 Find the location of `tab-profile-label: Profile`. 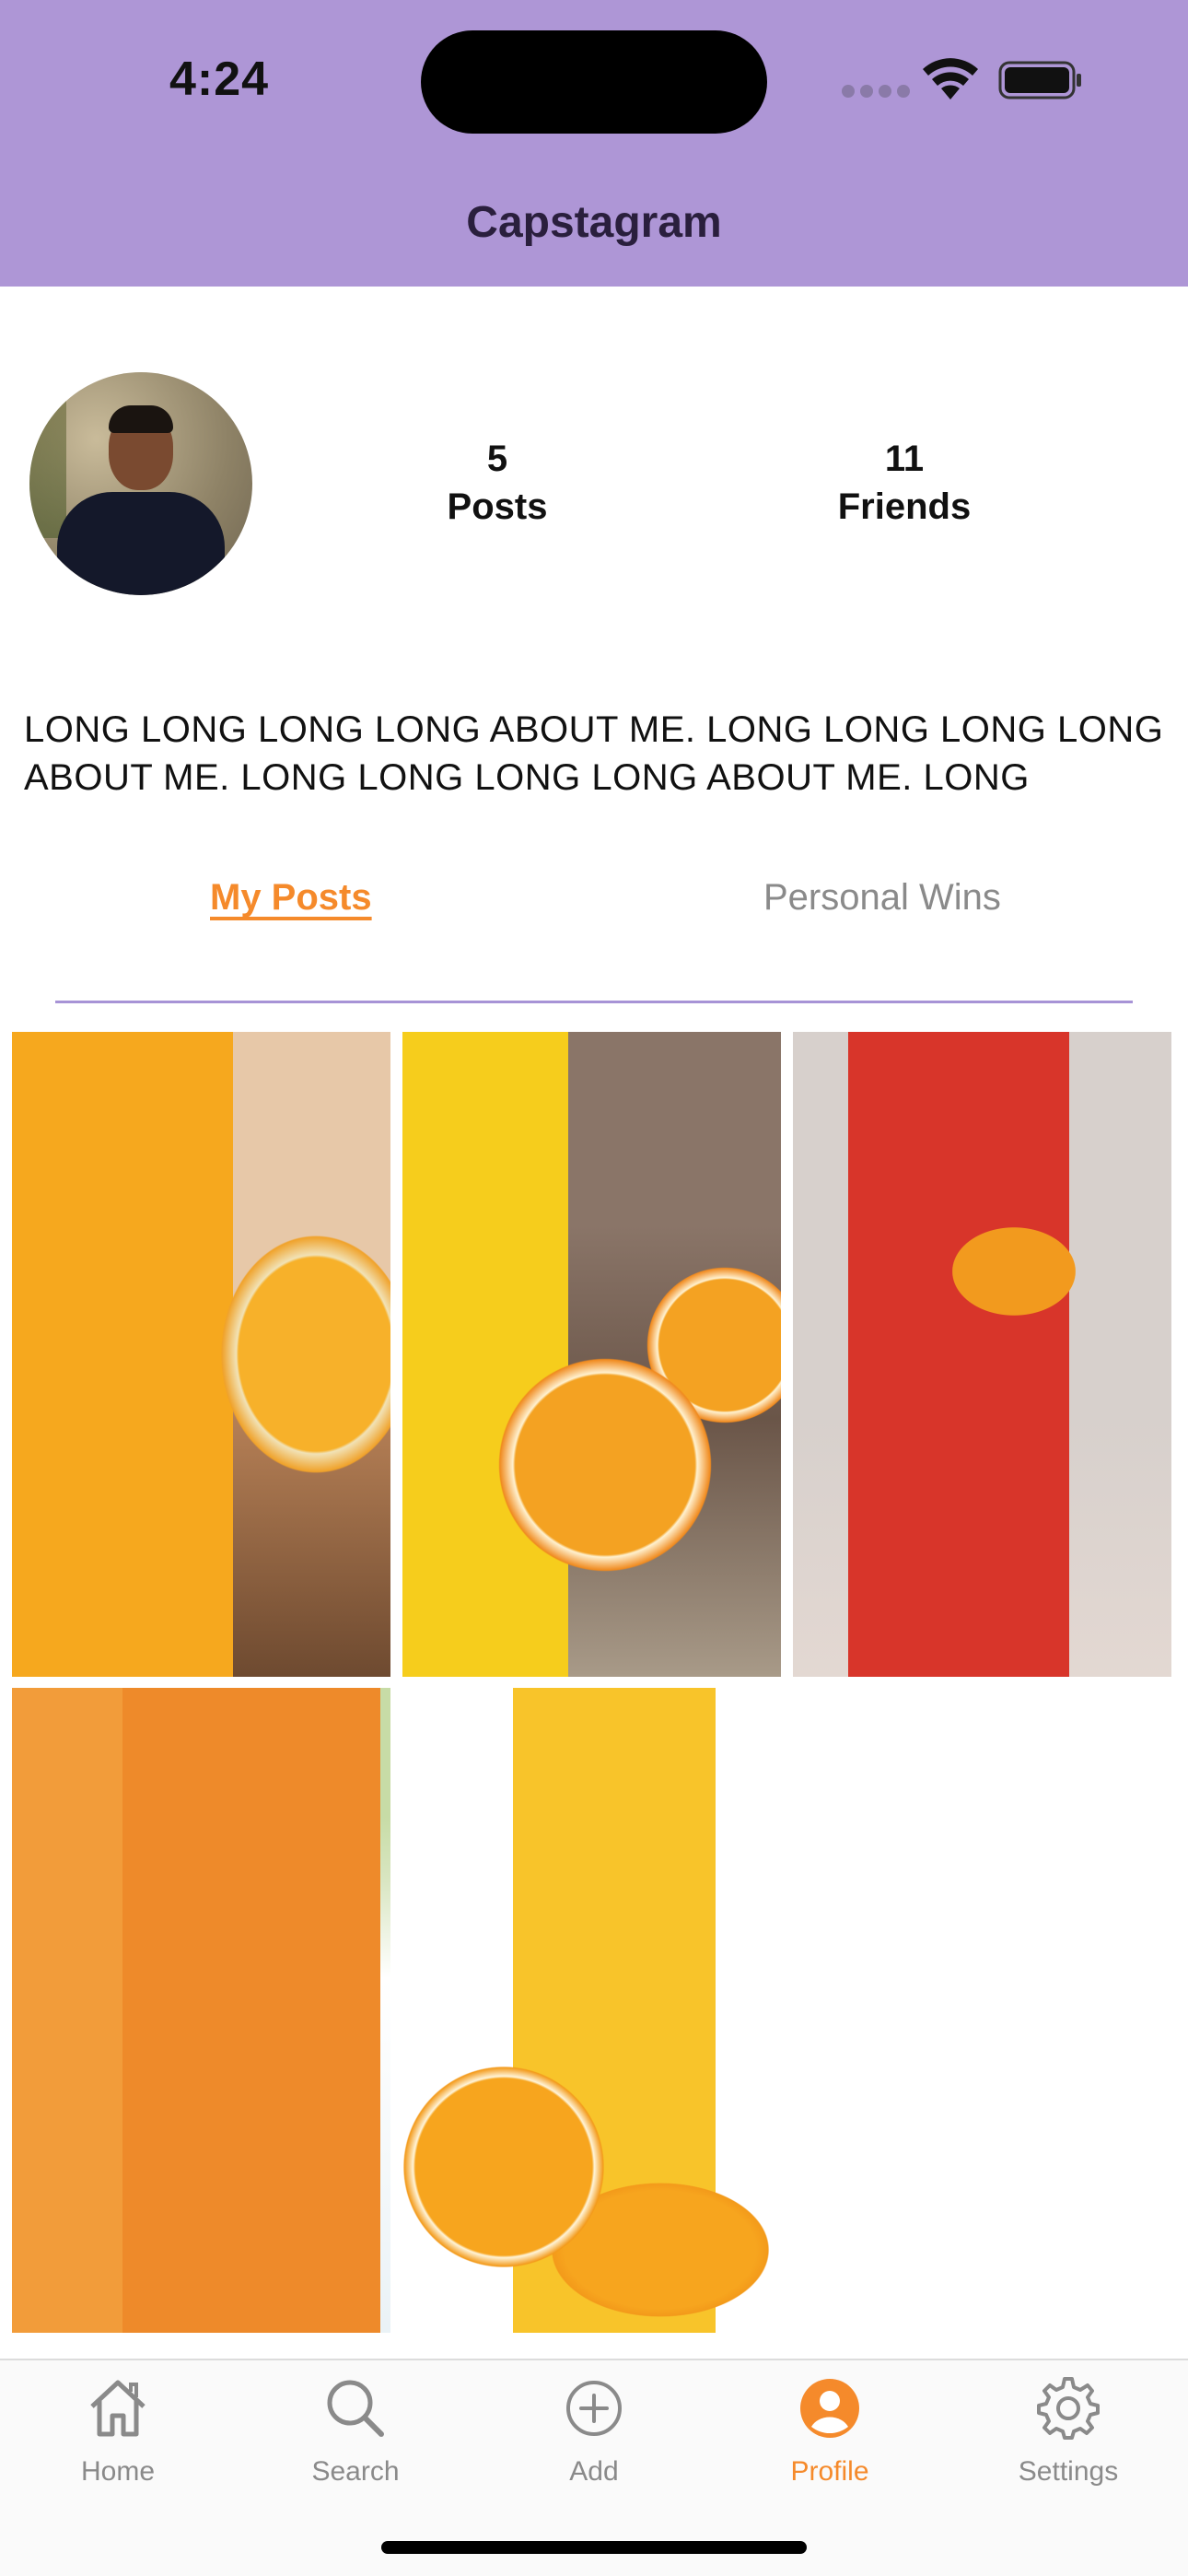

tab-profile-label: Profile is located at coordinates (829, 2471).